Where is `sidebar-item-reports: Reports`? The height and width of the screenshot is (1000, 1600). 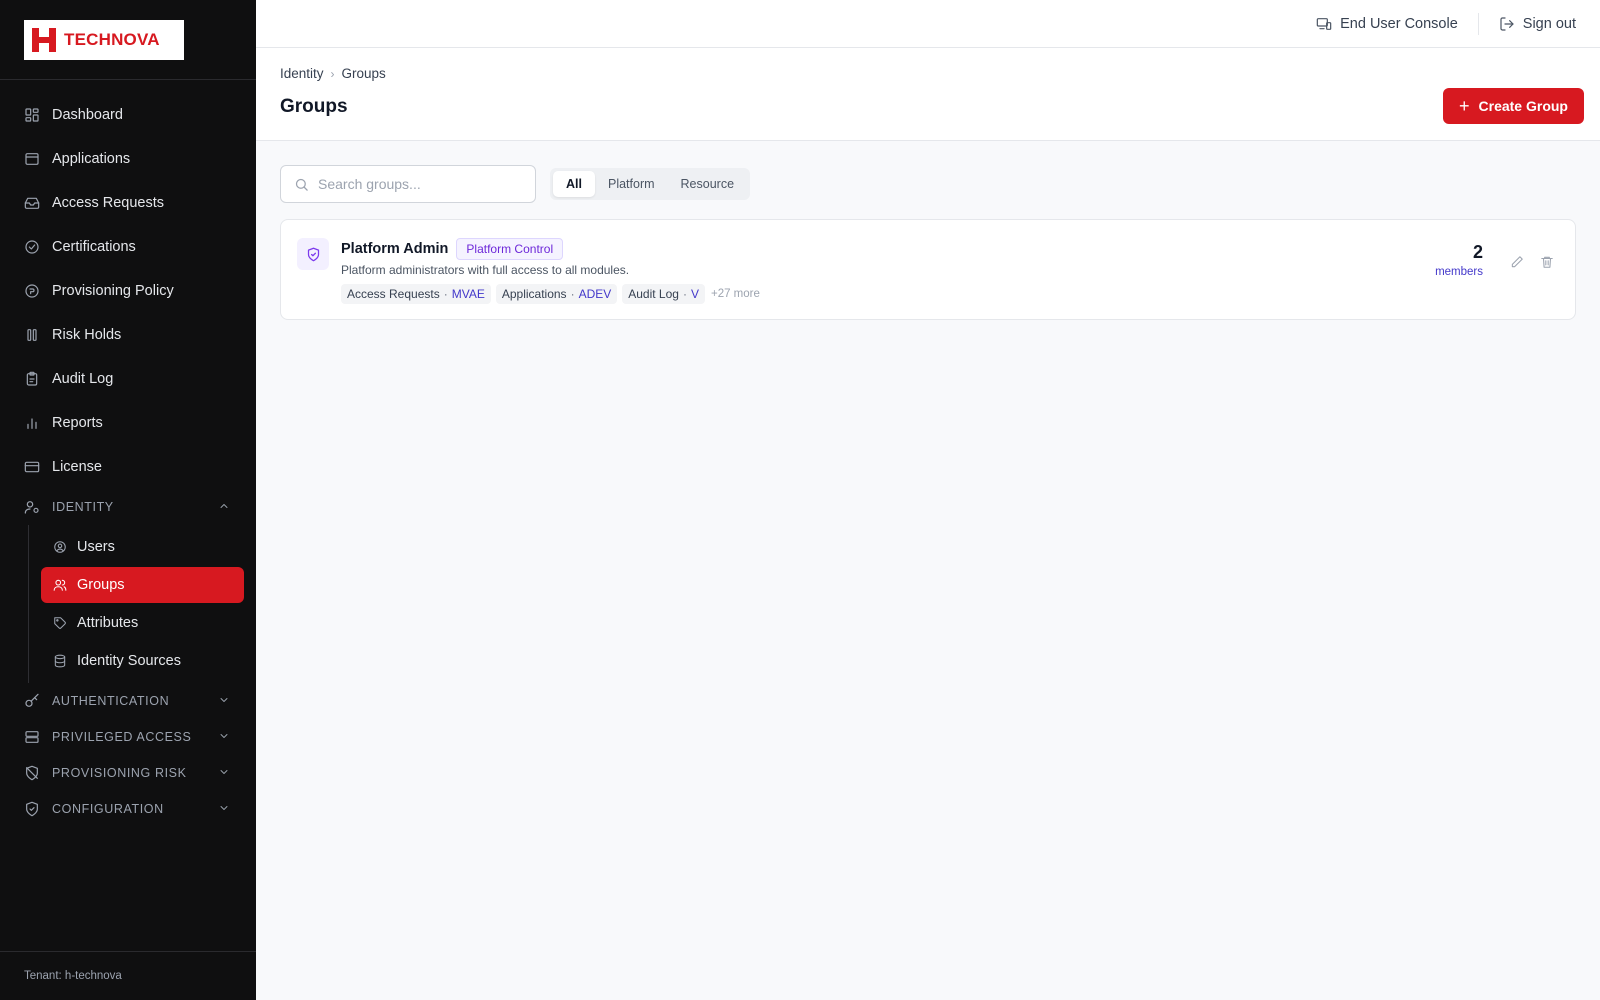
sidebar-item-reports: Reports is located at coordinates (128, 423).